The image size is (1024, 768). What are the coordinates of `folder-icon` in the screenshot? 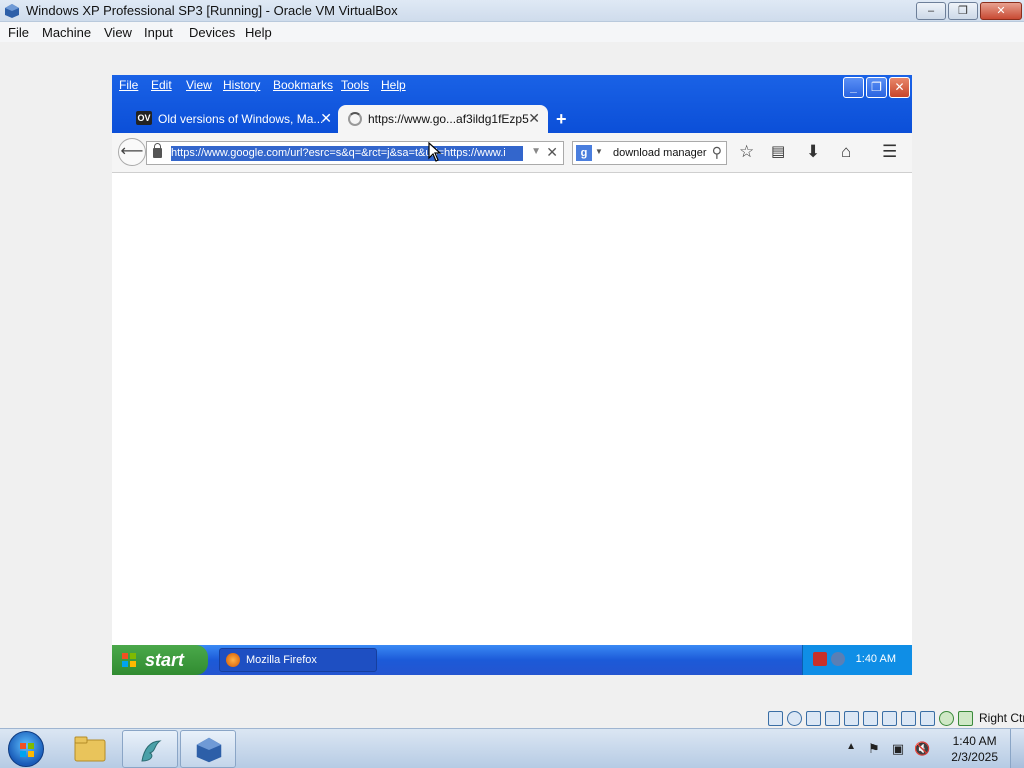 It's located at (90, 749).